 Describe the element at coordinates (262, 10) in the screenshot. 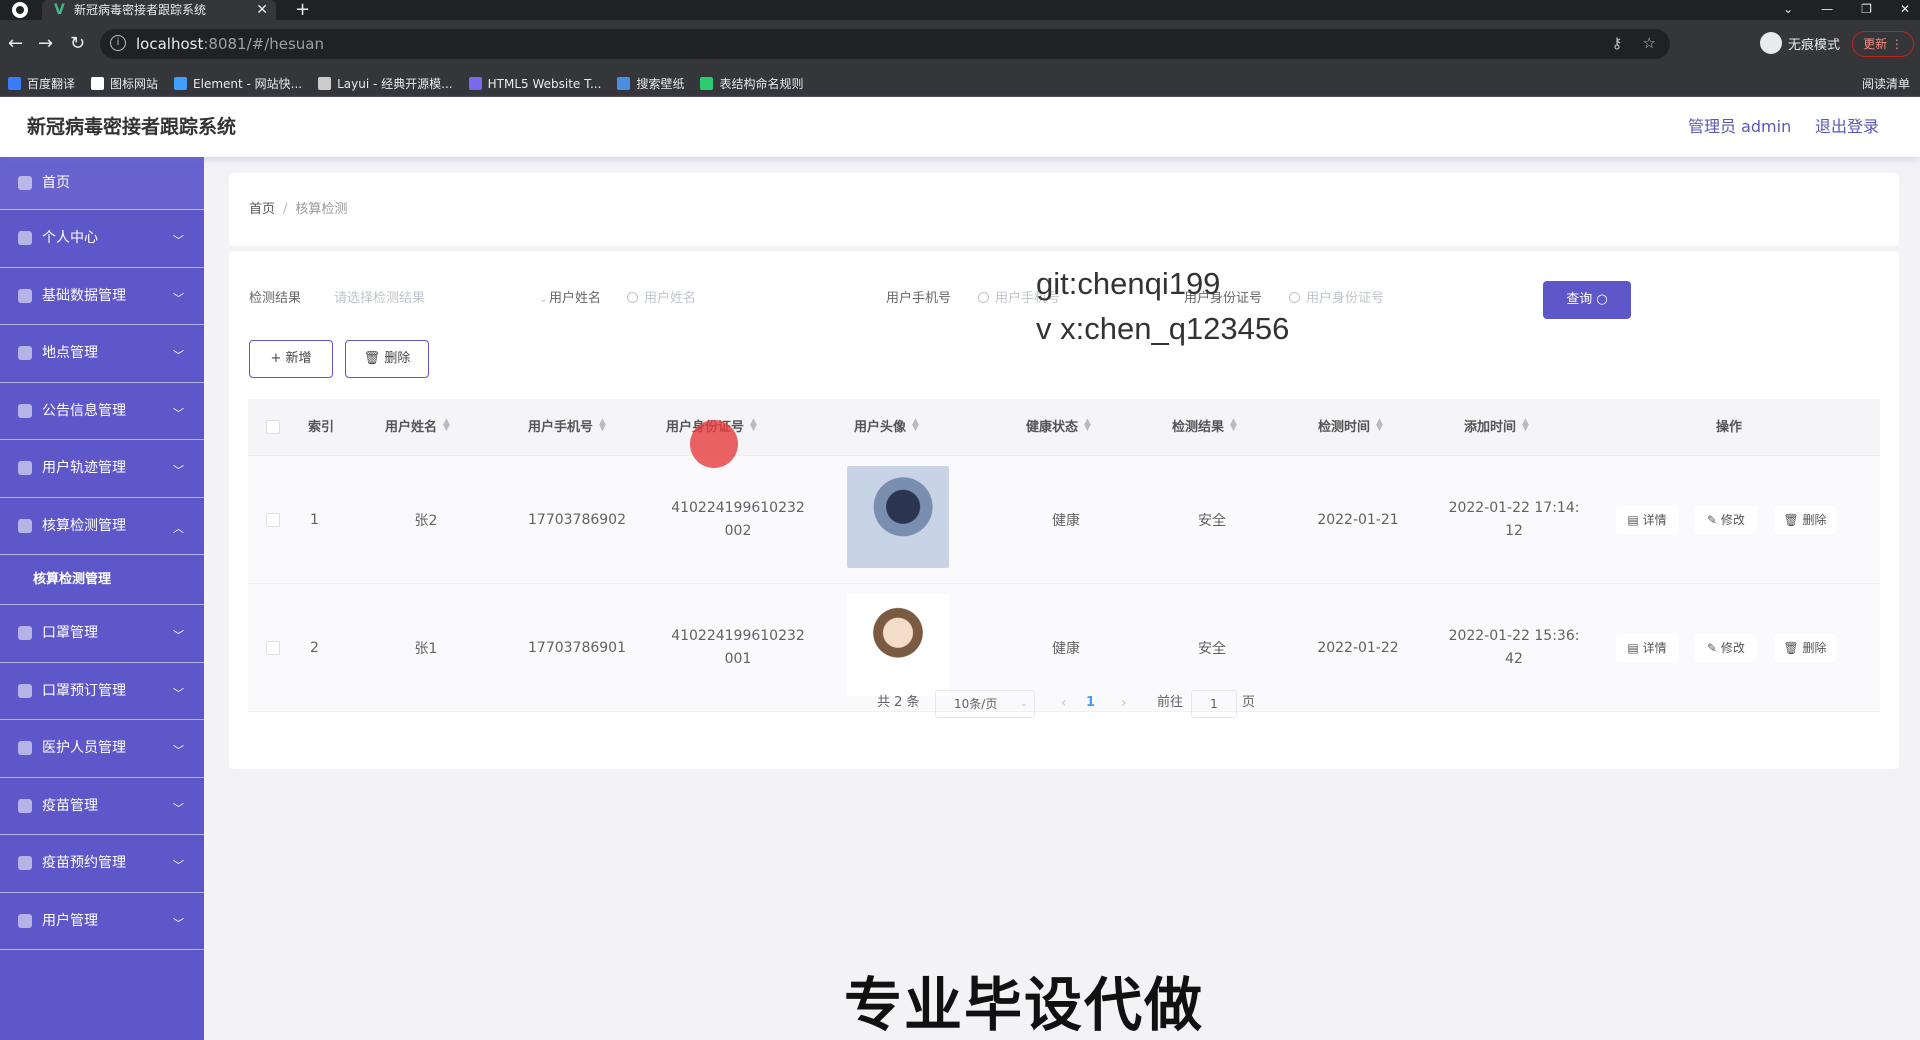

I see `close-tab-icon: ✕` at that location.